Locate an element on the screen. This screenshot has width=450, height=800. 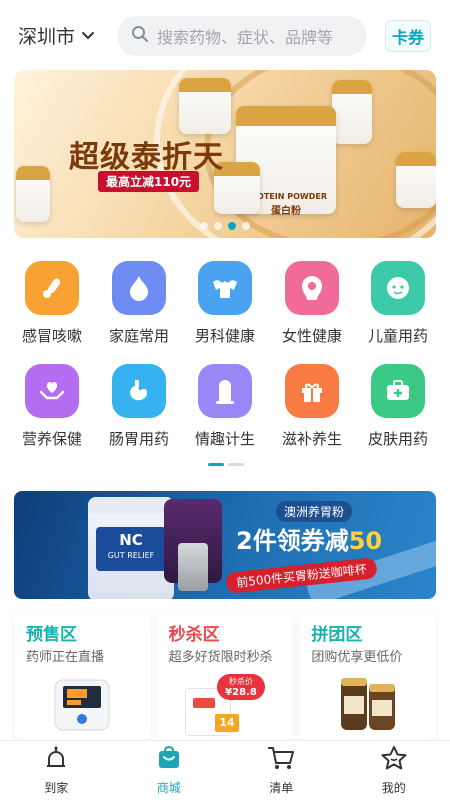
tab-label: 清单 is located at coordinates (281, 788).